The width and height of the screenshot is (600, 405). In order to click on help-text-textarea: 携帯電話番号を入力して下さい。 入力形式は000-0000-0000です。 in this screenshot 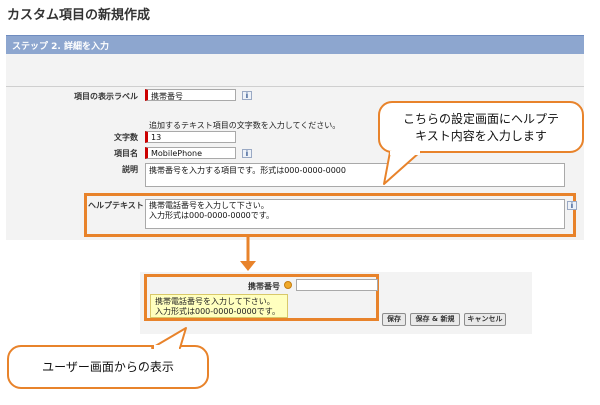, I will do `click(355, 214)`.